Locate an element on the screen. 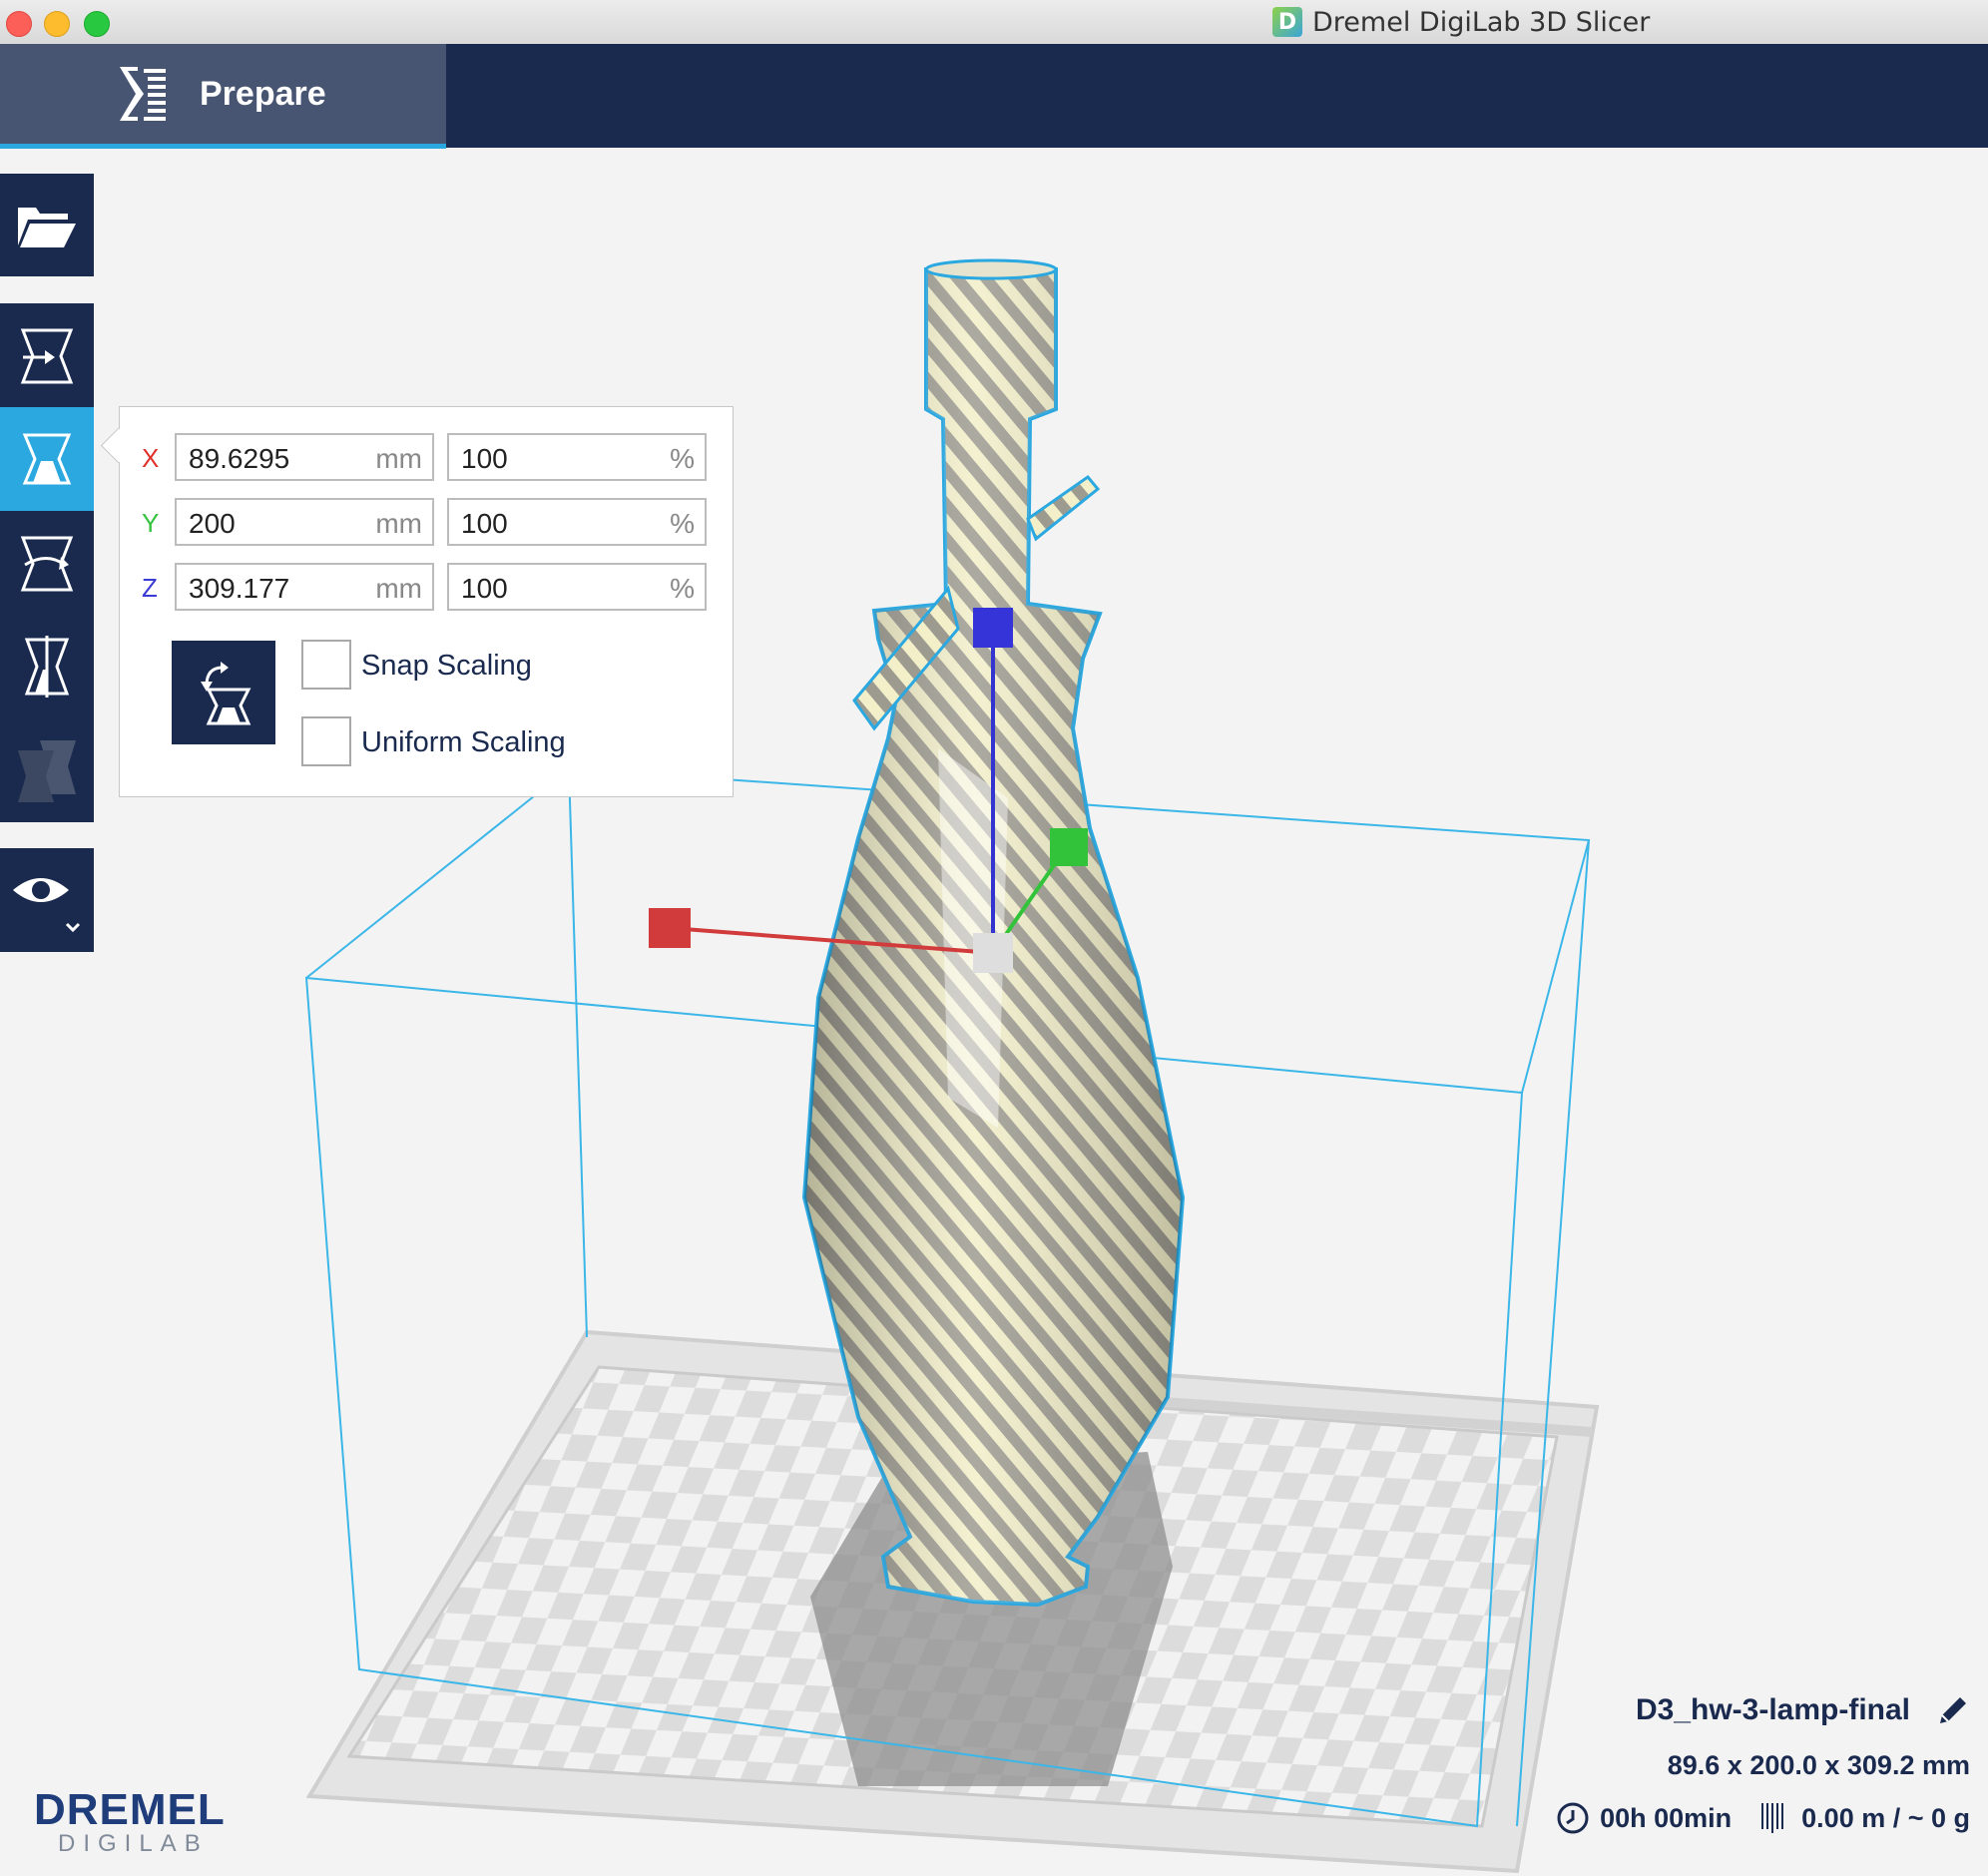 Image resolution: width=1988 pixels, height=1876 pixels. rotate-tool-button is located at coordinates (47, 563).